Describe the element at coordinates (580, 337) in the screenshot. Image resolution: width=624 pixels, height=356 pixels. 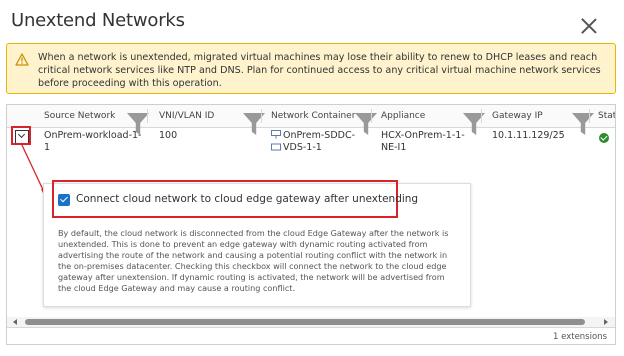
I see `extension-count: 1 extensions` at that location.